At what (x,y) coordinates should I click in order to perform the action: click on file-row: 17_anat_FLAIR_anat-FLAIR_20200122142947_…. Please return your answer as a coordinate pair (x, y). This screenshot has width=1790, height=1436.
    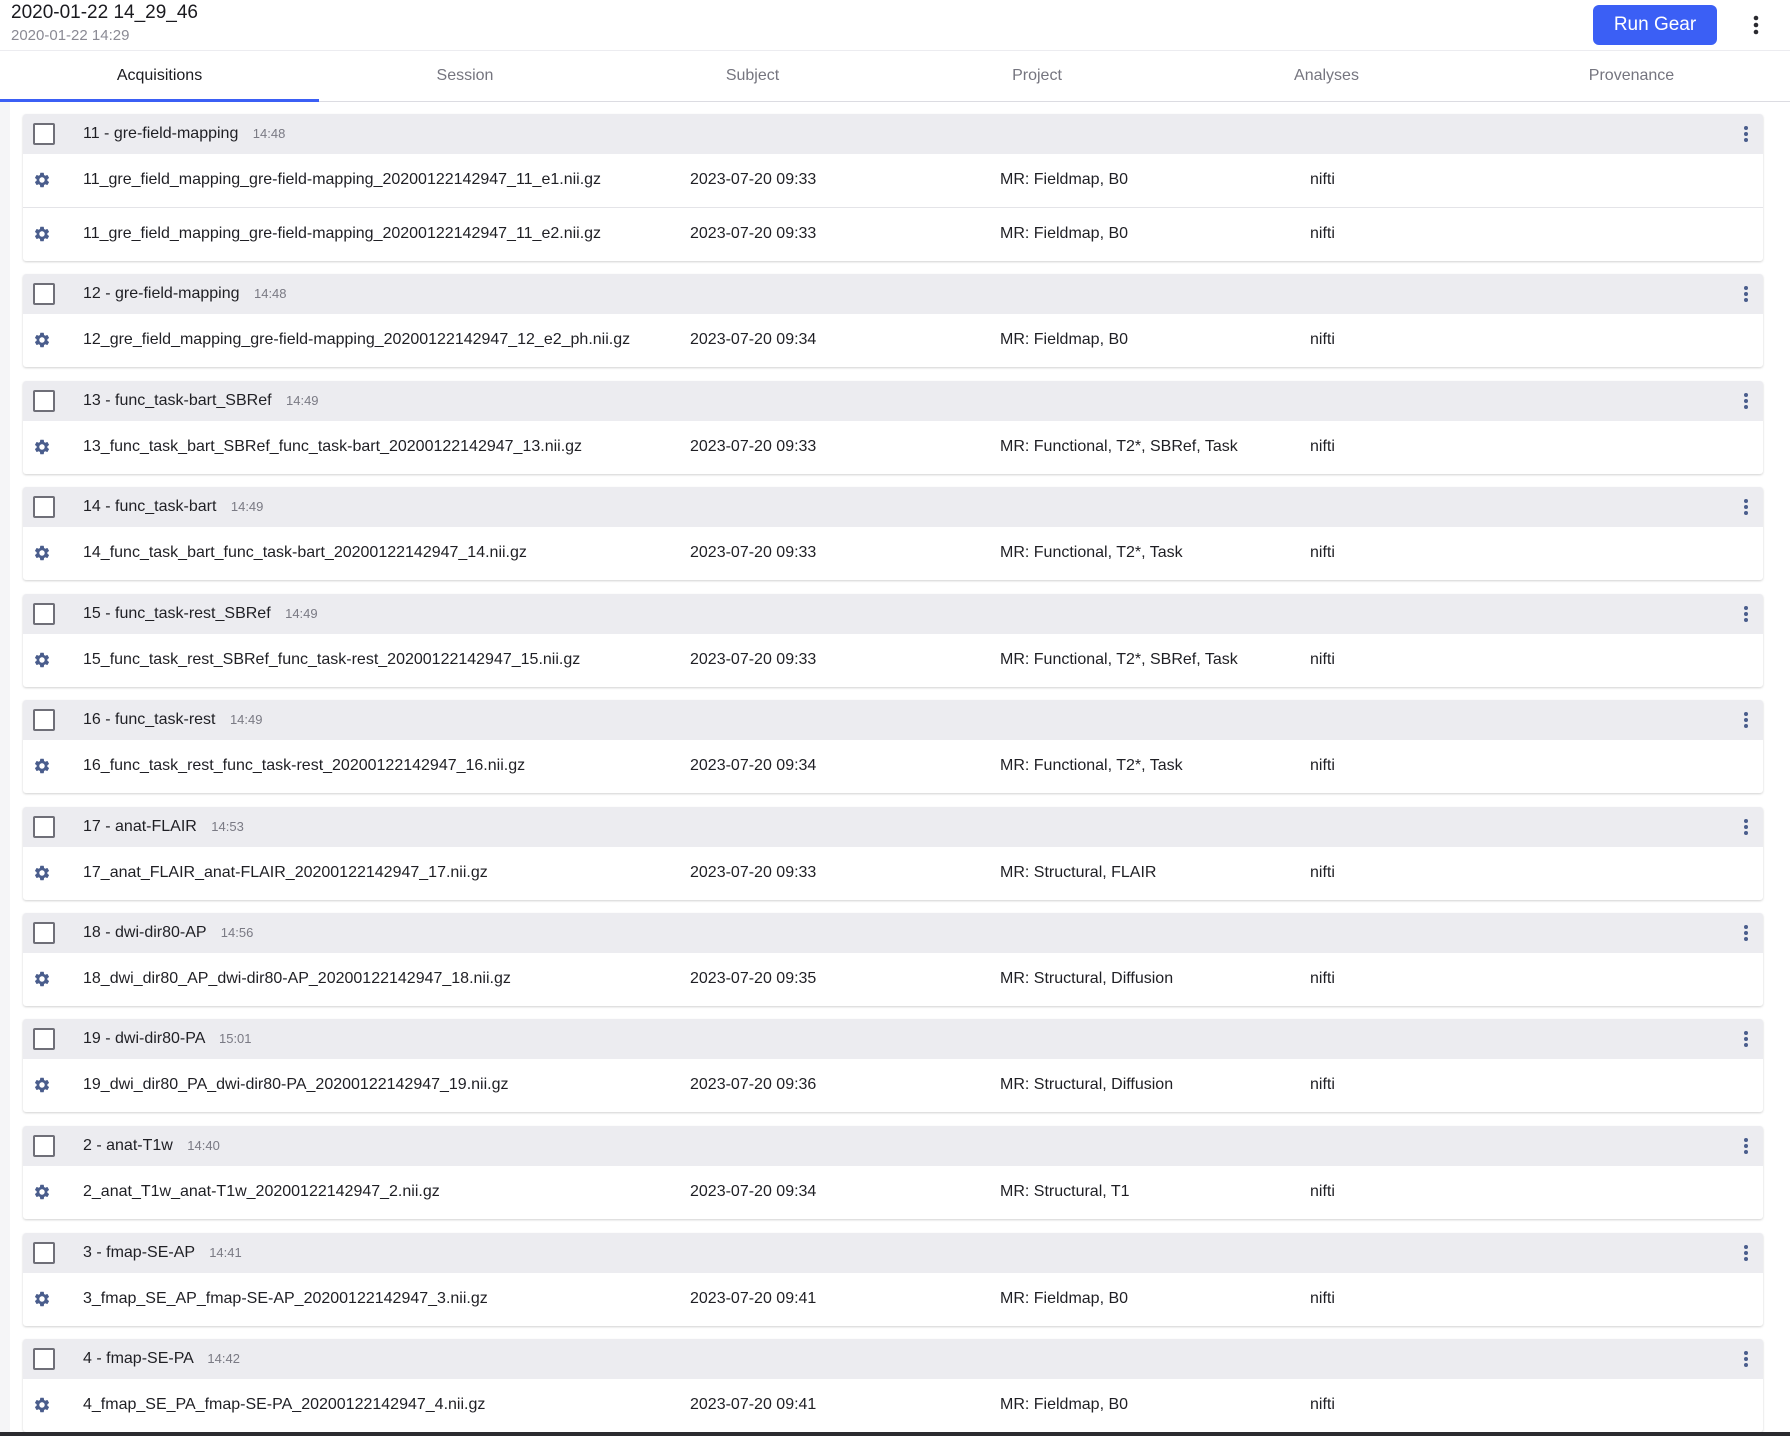
    Looking at the image, I should click on (893, 873).